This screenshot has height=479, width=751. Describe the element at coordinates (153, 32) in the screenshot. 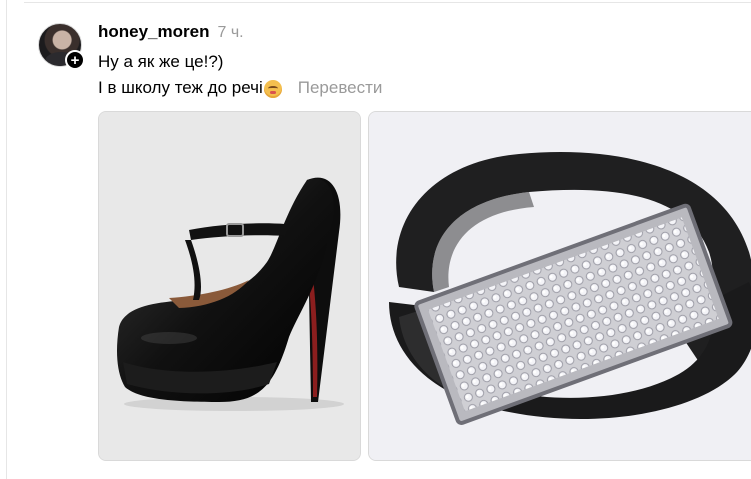

I see `username: honey_moren` at that location.